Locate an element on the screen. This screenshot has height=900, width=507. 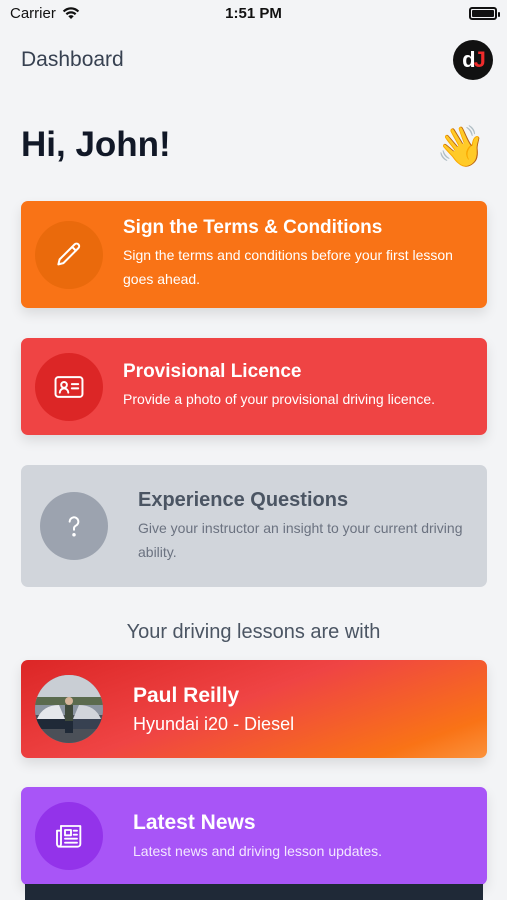
news-icon-circle is located at coordinates (69, 836).